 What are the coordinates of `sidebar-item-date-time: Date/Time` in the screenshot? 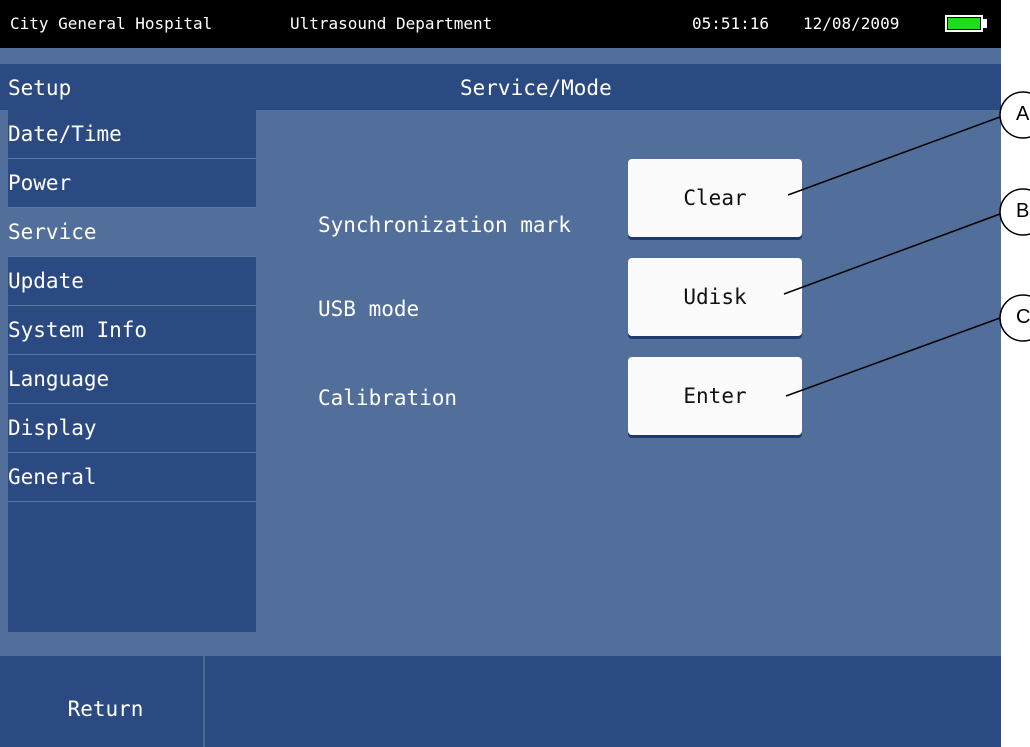 It's located at (132, 134).